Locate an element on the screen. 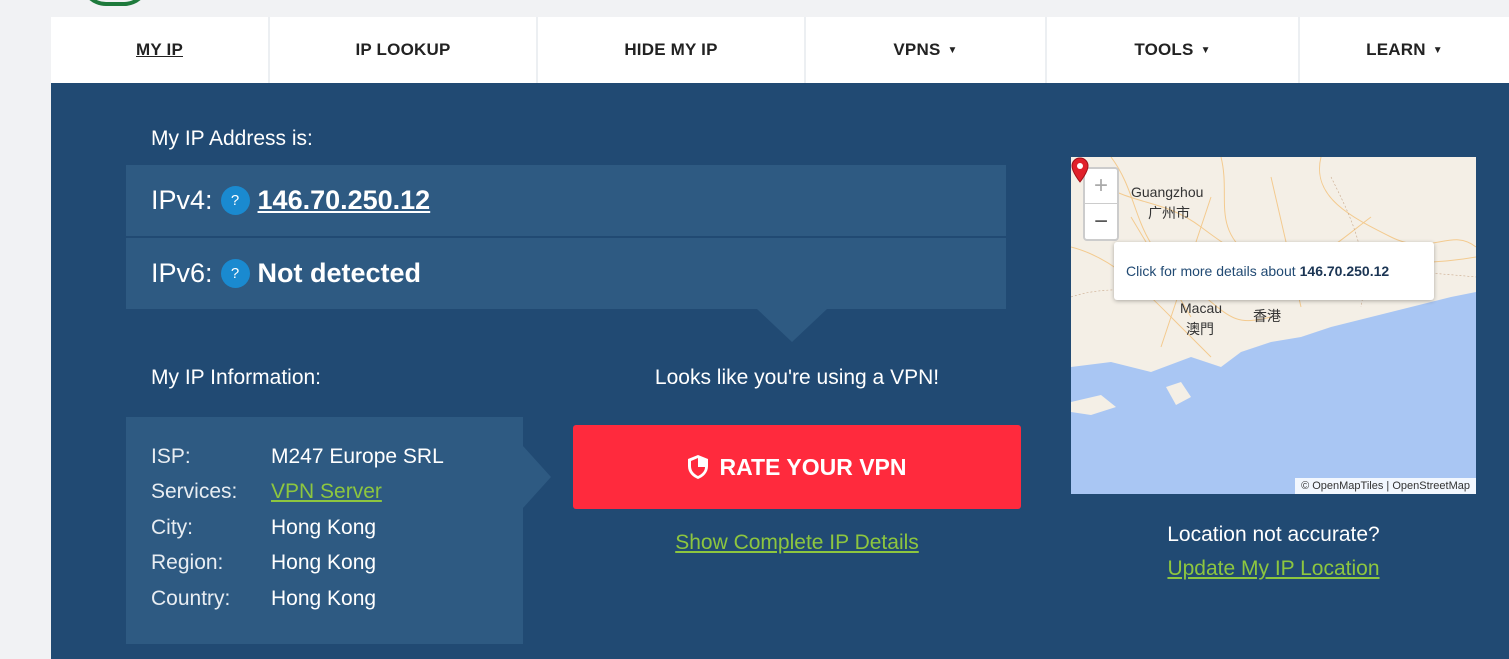 The height and width of the screenshot is (659, 1509). nav-learn: LEARN ▼ is located at coordinates (1404, 50).